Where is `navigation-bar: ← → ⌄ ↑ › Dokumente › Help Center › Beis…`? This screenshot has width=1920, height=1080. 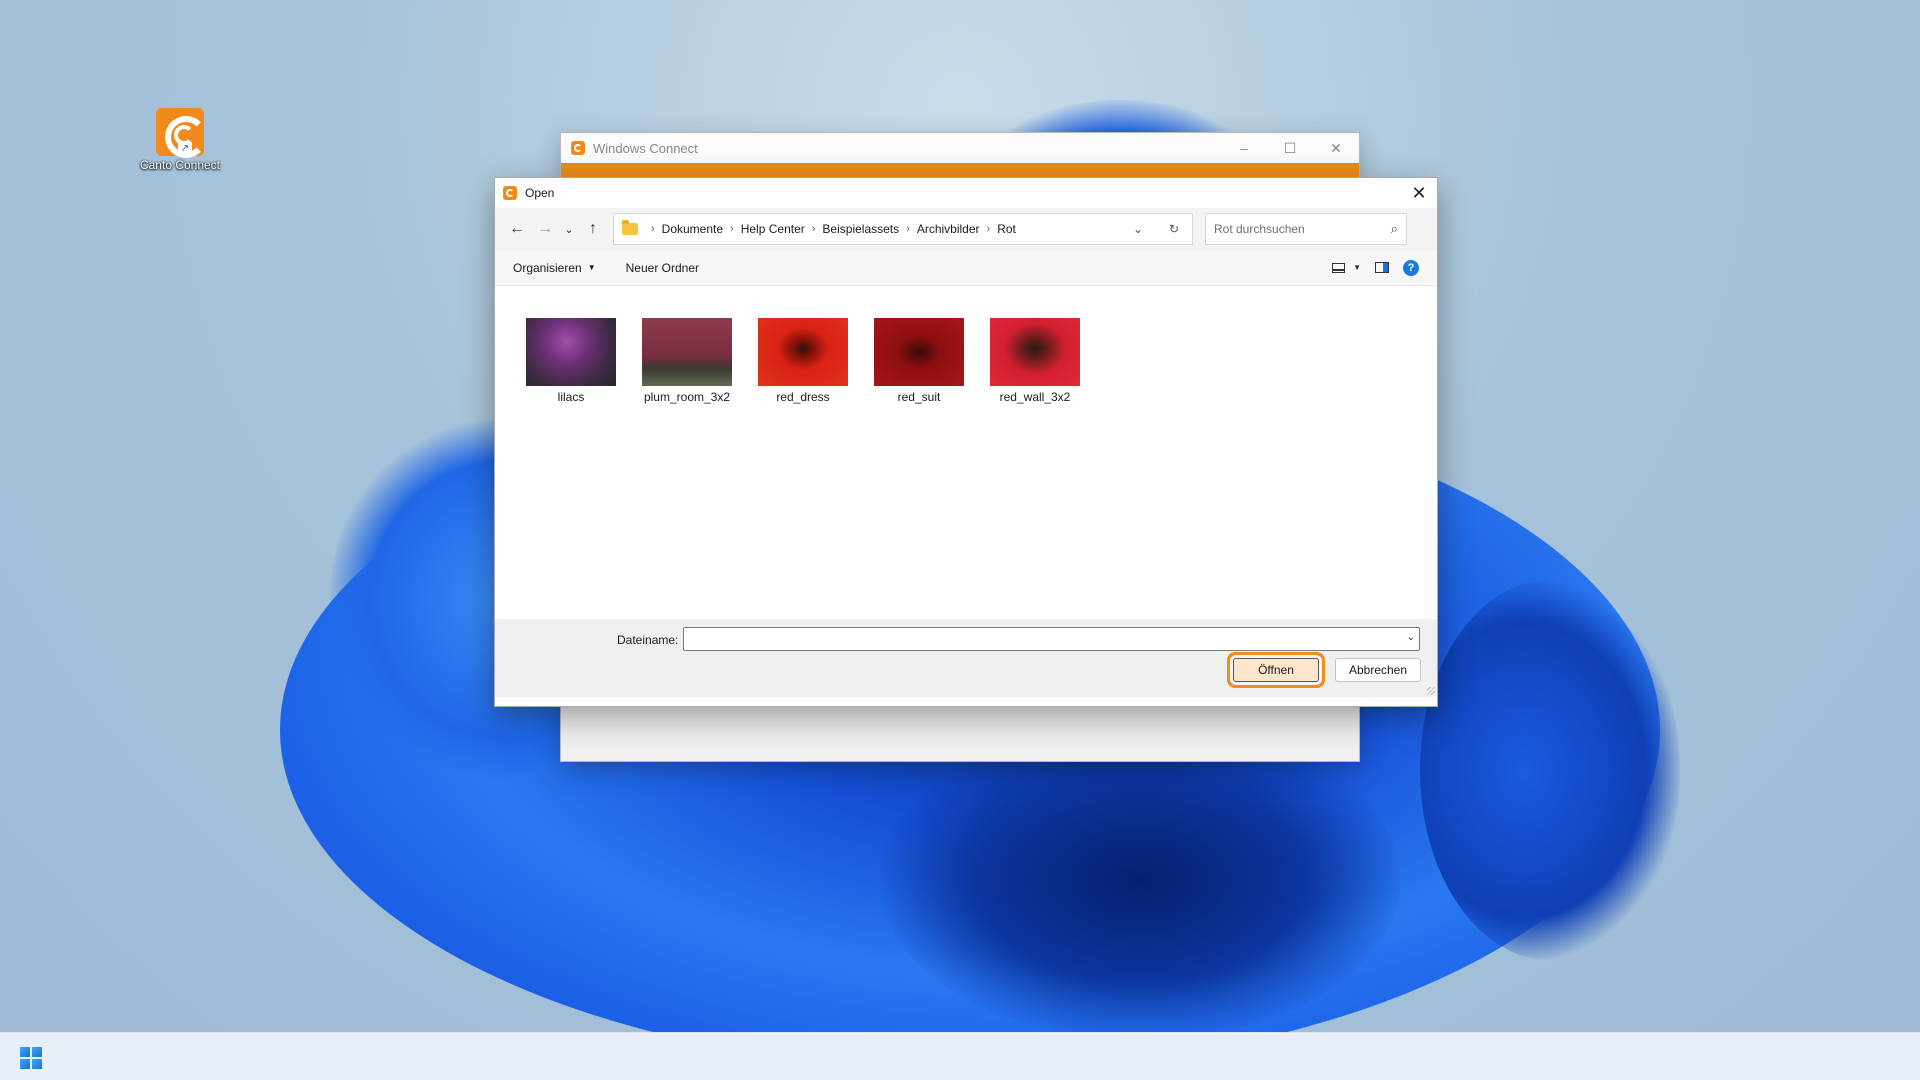
navigation-bar: ← → ⌄ ↑ › Dokumente › Help Center › Beis… is located at coordinates (966, 229).